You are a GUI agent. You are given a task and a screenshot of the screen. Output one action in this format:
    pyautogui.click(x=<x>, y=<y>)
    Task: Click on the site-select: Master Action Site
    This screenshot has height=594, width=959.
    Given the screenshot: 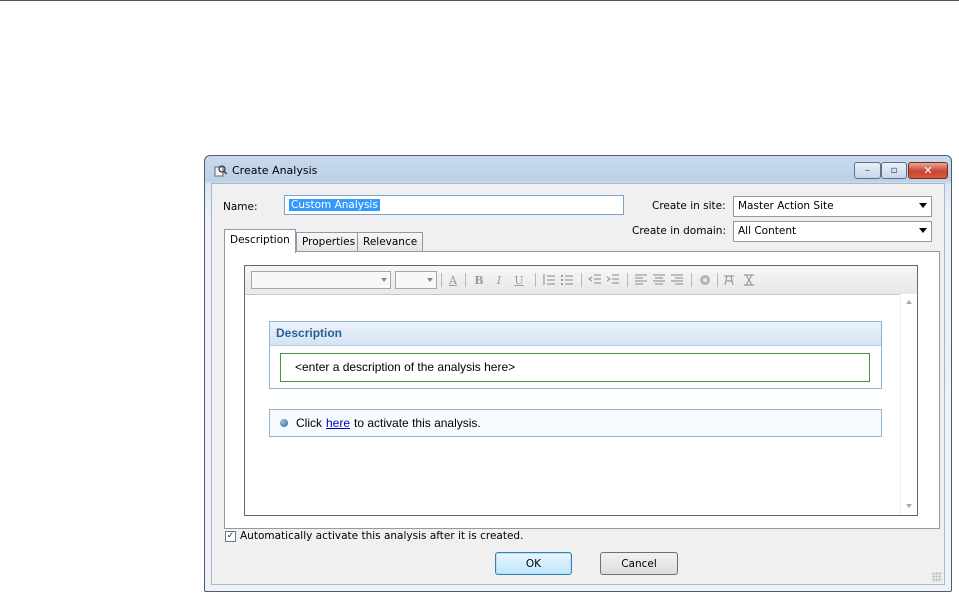 What is the action you would take?
    pyautogui.click(x=832, y=206)
    